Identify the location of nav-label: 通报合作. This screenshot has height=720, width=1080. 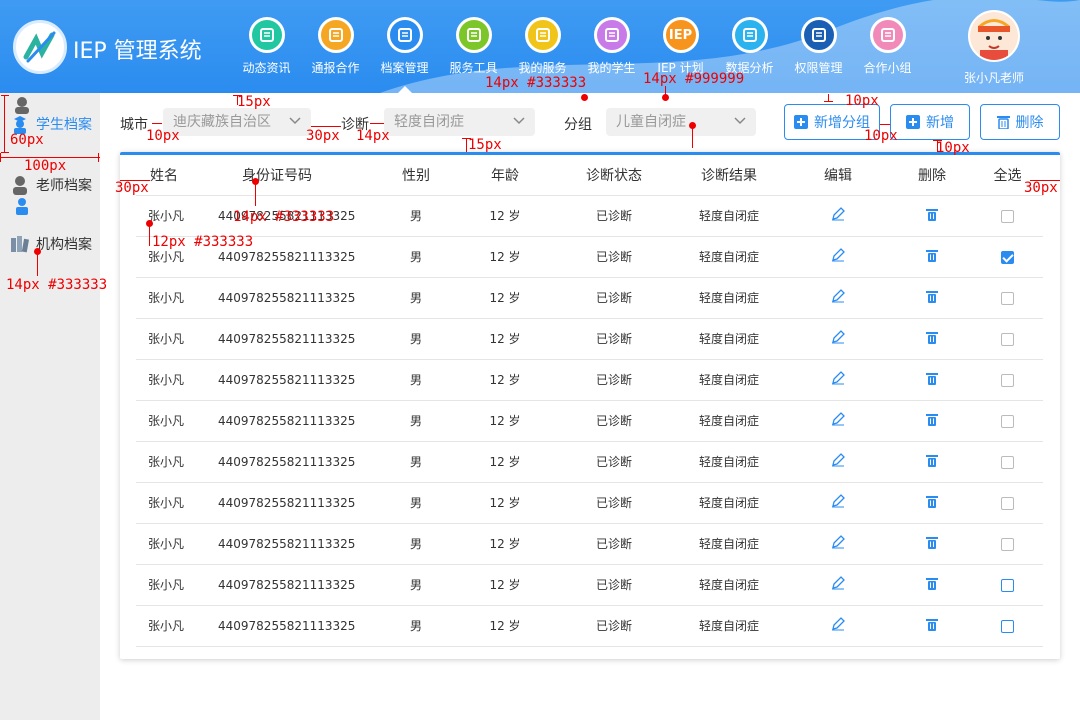
(335, 68).